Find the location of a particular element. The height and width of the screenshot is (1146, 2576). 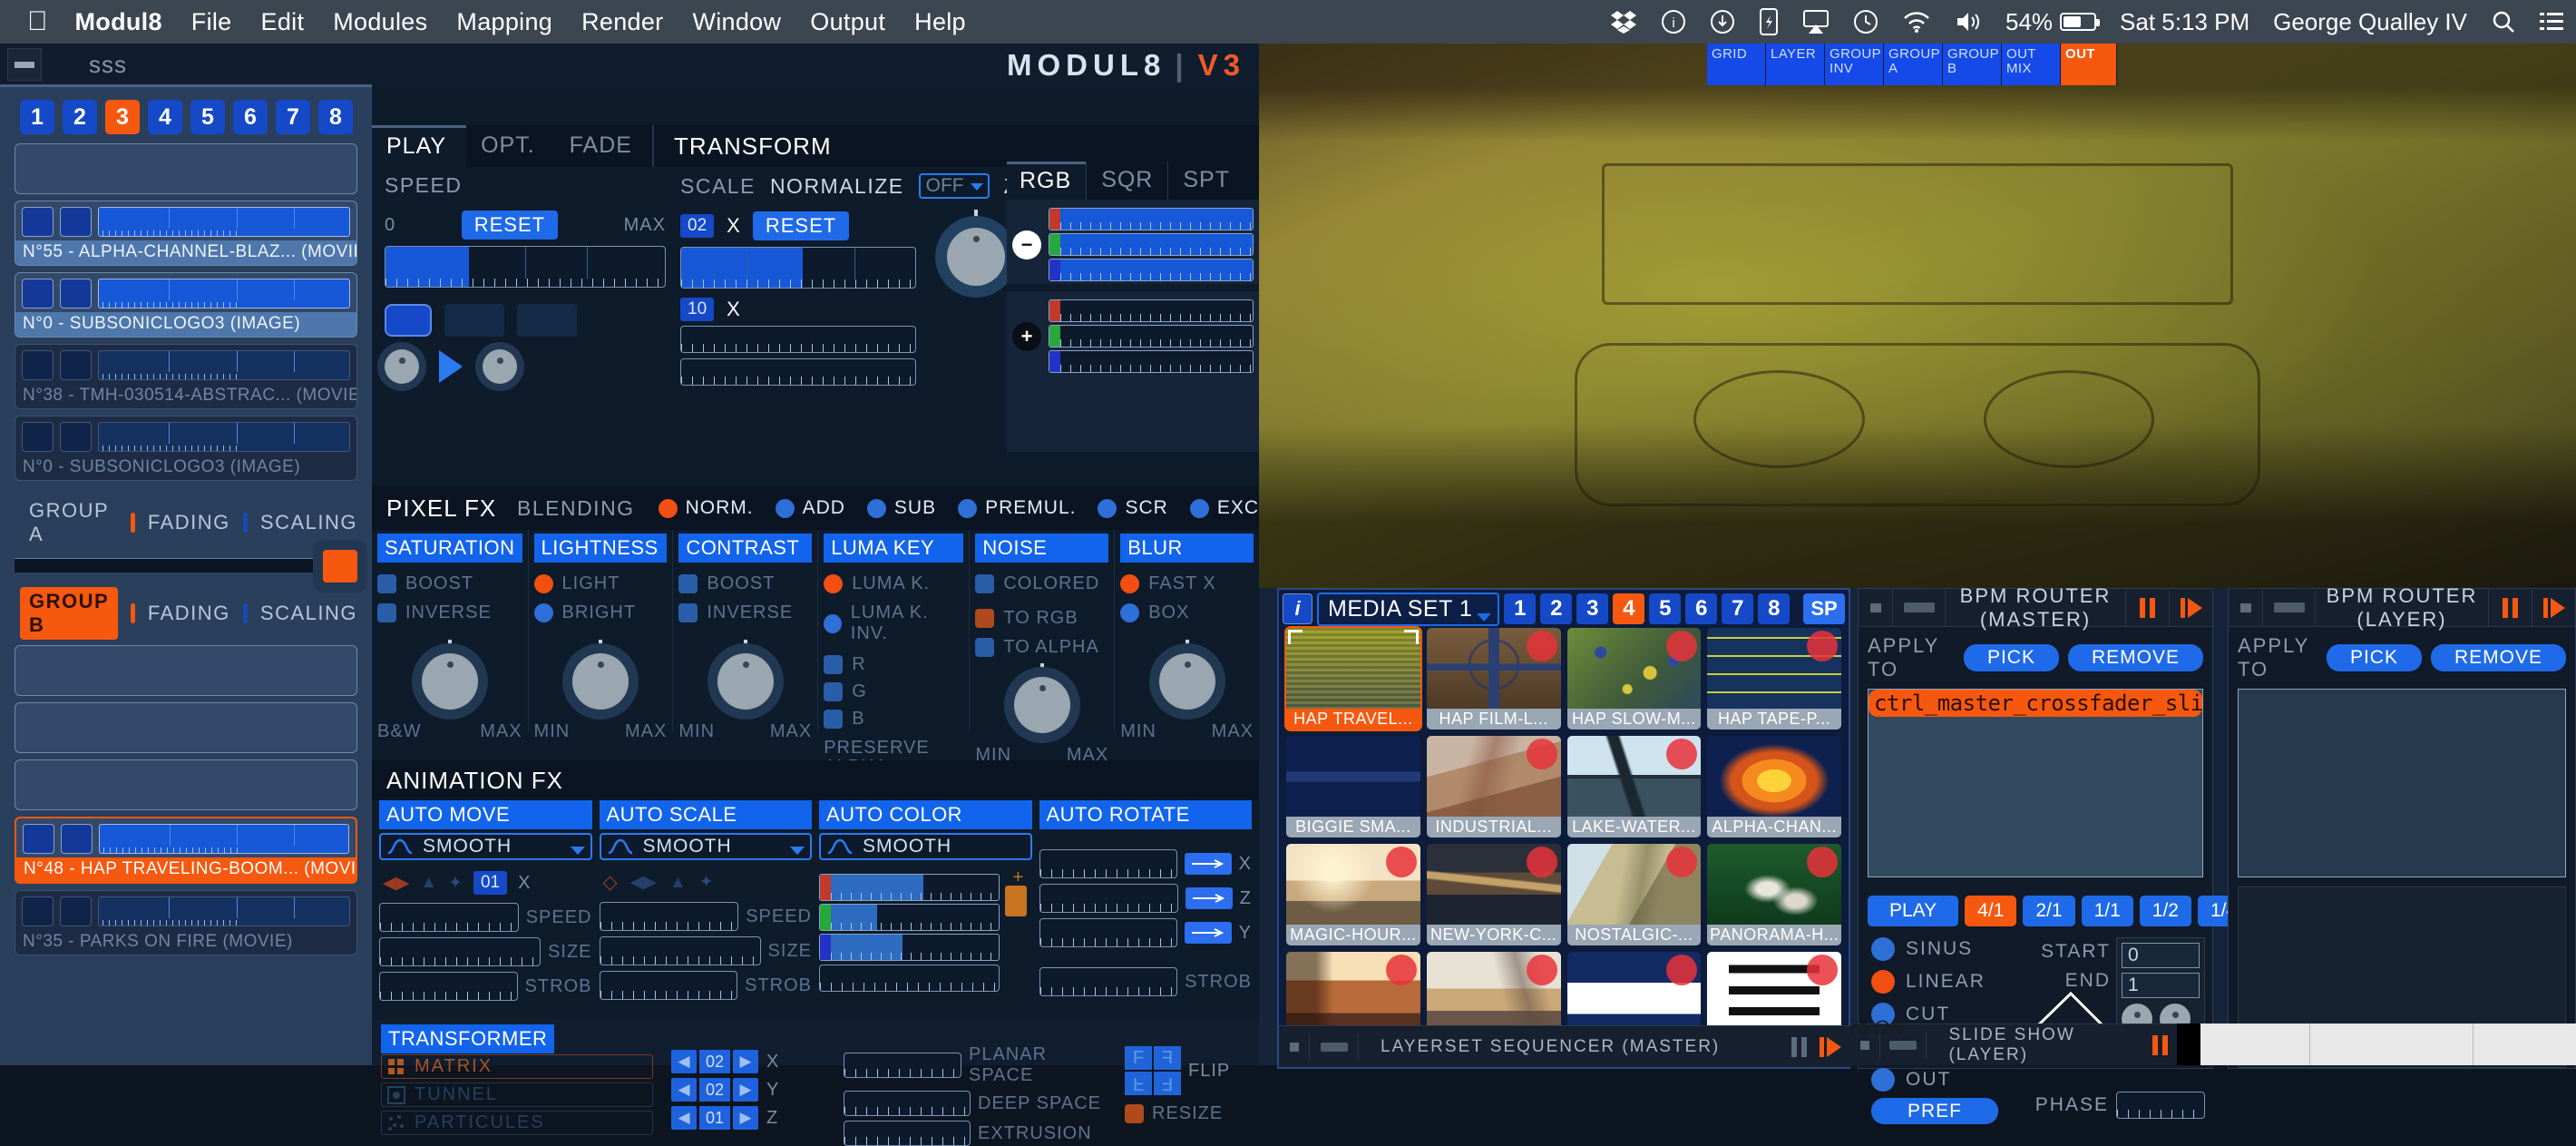

lumakey-g-toggle is located at coordinates (834, 691).